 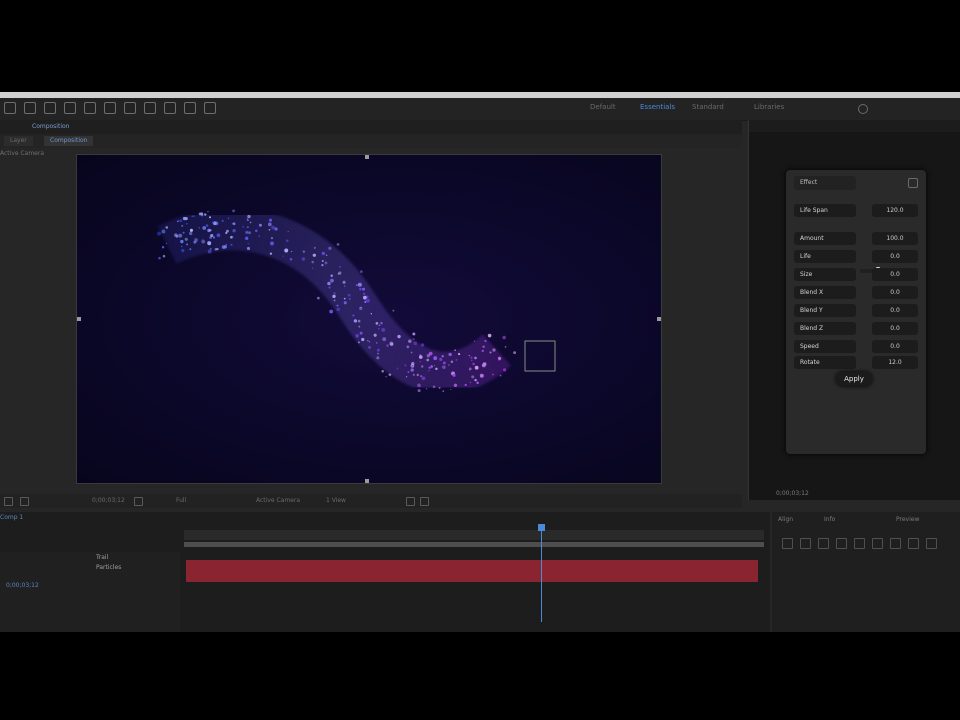 I want to click on timeline-tab: Comp 1, so click(x=11, y=517).